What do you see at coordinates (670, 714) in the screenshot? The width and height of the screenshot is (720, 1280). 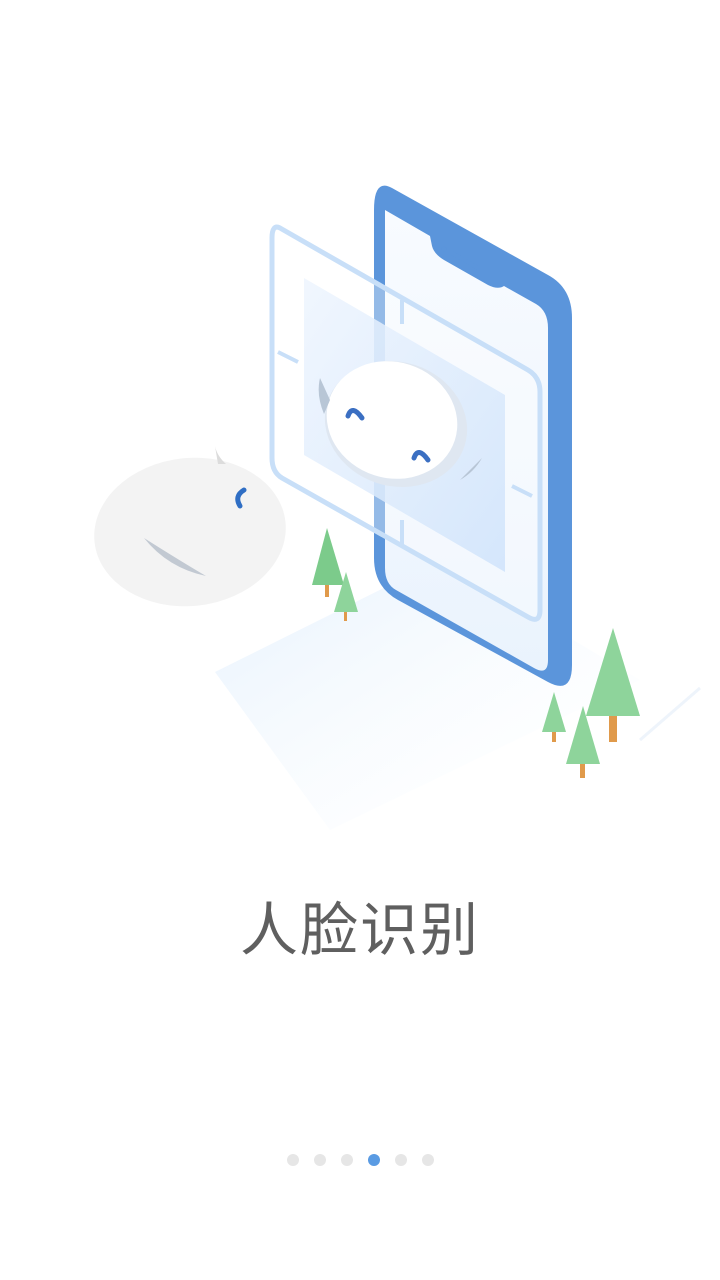 I see `floor-line` at bounding box center [670, 714].